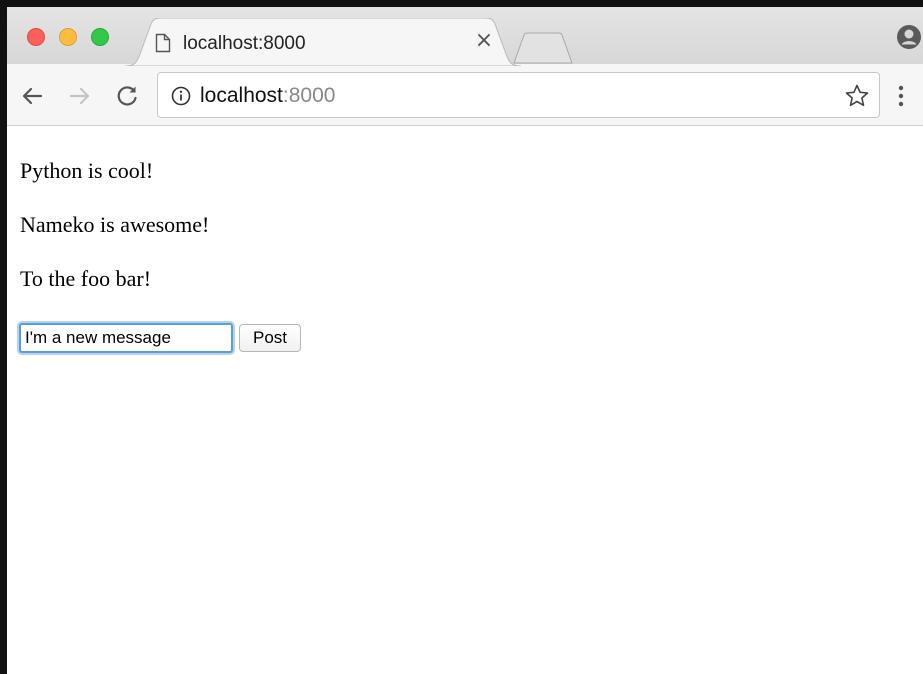 The width and height of the screenshot is (923, 674). I want to click on message-item: To the foo bar!, so click(86, 278).